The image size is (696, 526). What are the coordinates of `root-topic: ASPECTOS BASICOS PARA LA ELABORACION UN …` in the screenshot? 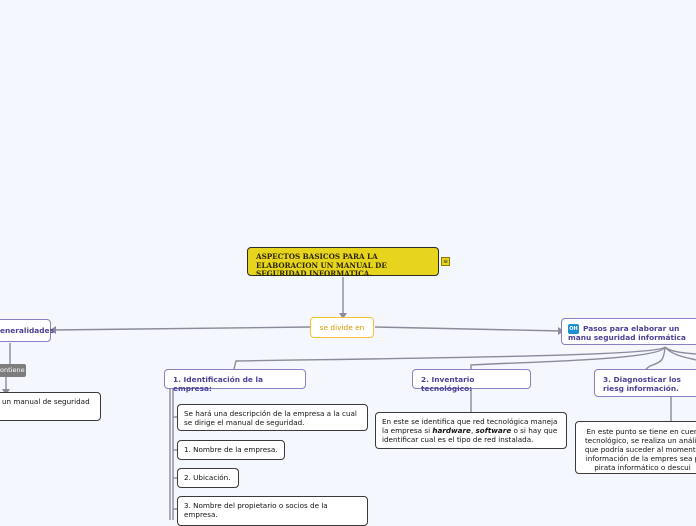 It's located at (343, 263).